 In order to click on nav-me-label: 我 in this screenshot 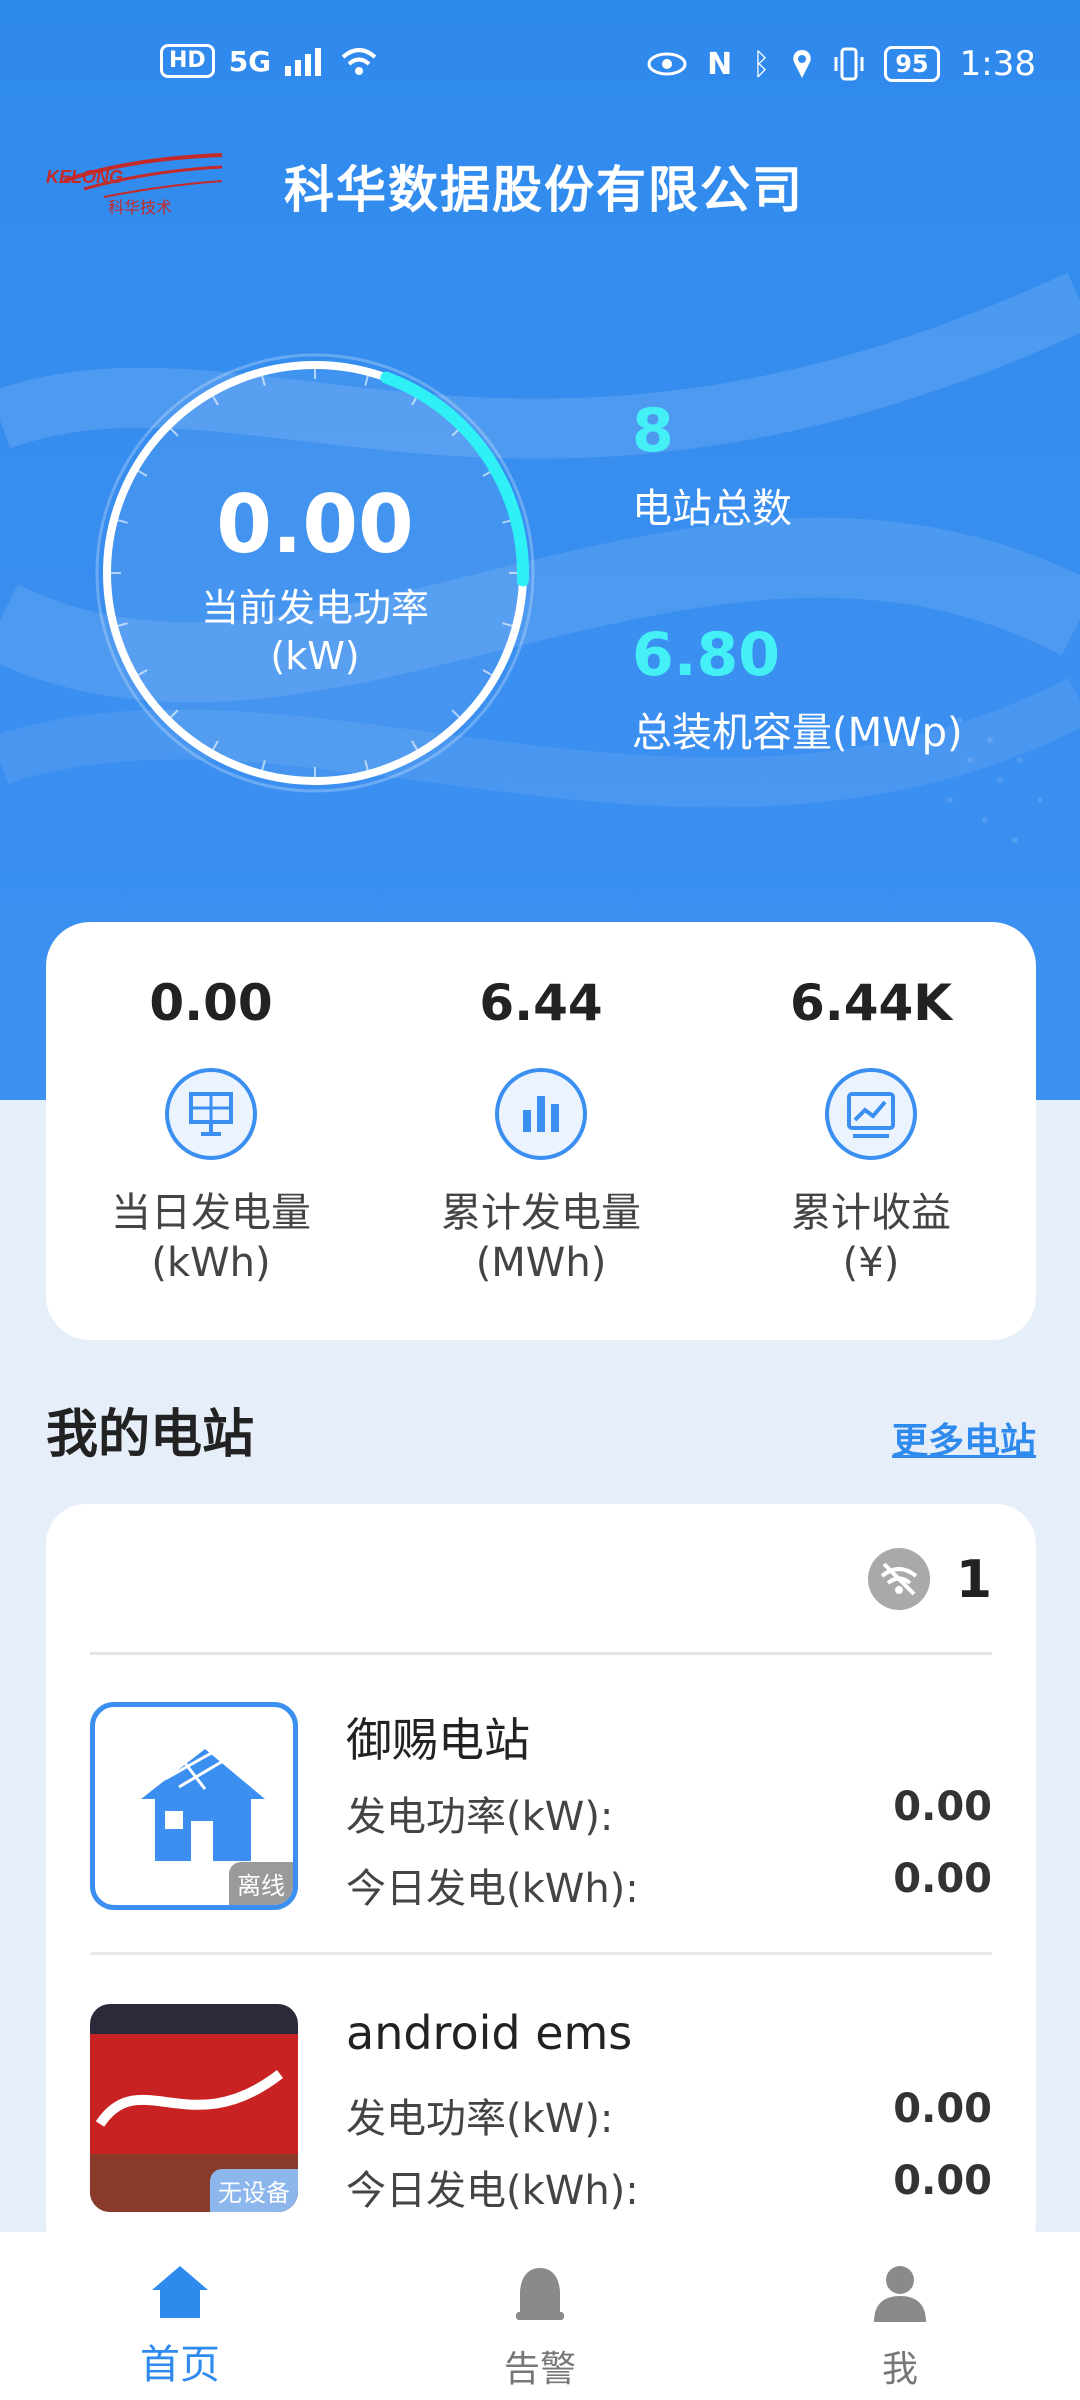, I will do `click(899, 2369)`.